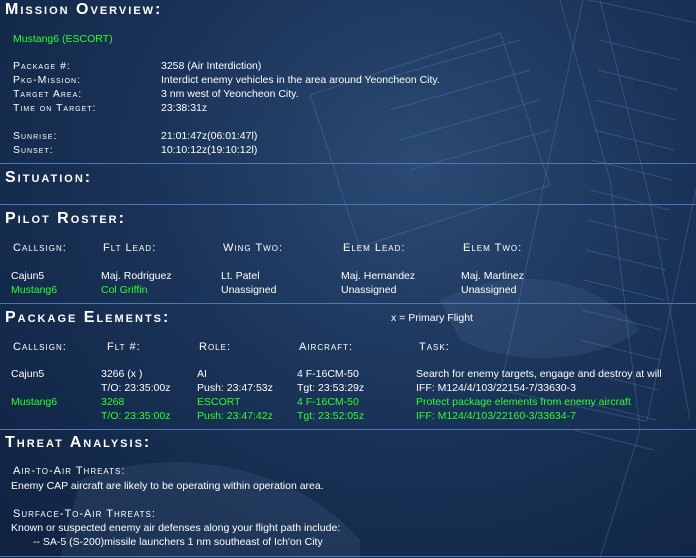 The height and width of the screenshot is (558, 696). Describe the element at coordinates (184, 108) in the screenshot. I see `time-on-target-value: 23:38:31z` at that location.